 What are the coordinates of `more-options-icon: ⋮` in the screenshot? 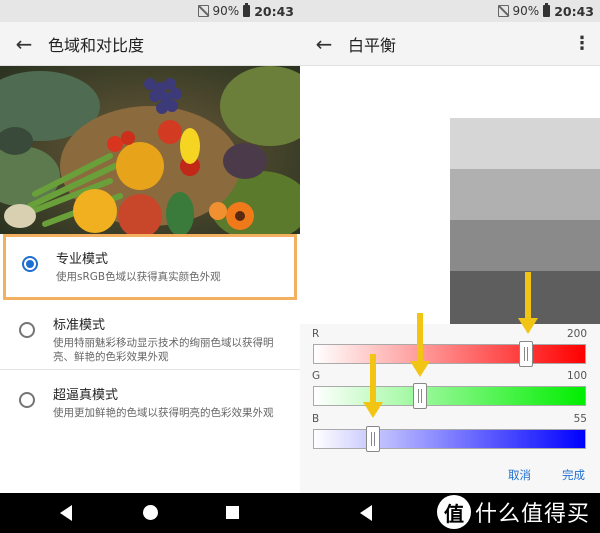 It's located at (582, 44).